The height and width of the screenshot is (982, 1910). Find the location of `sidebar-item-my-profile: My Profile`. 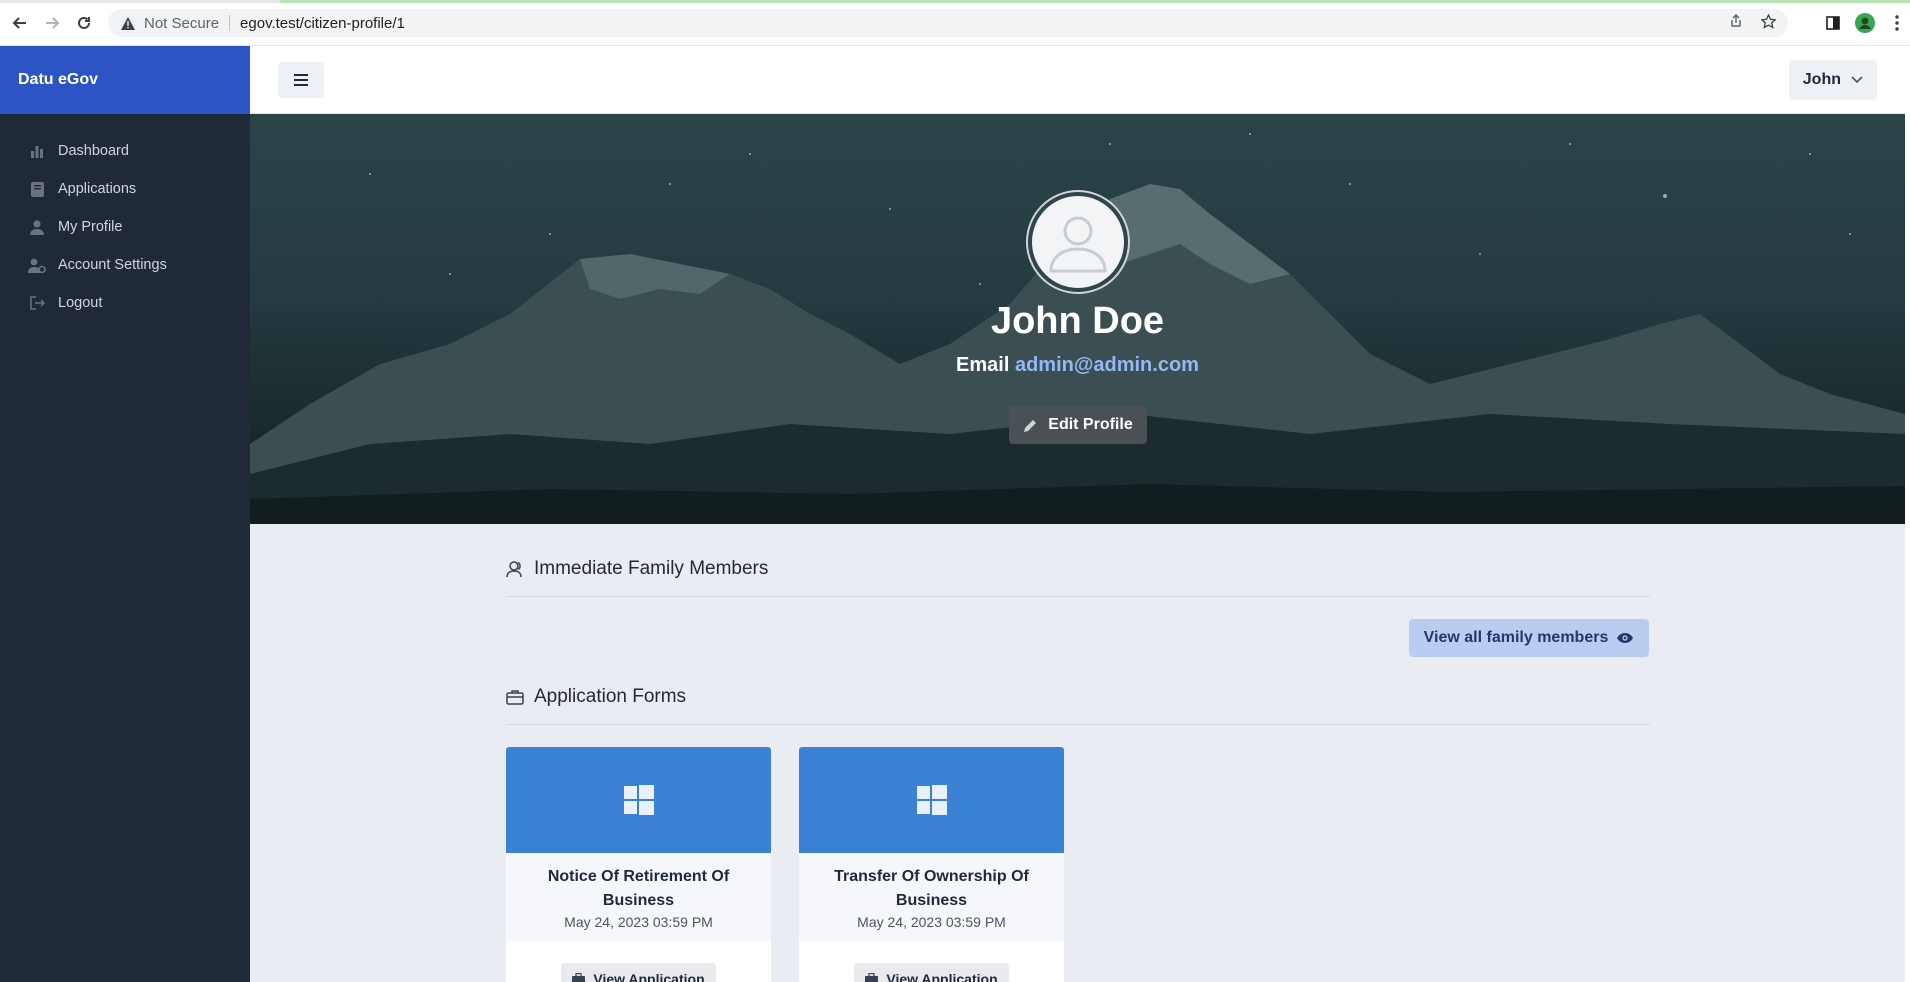

sidebar-item-my-profile: My Profile is located at coordinates (125, 227).